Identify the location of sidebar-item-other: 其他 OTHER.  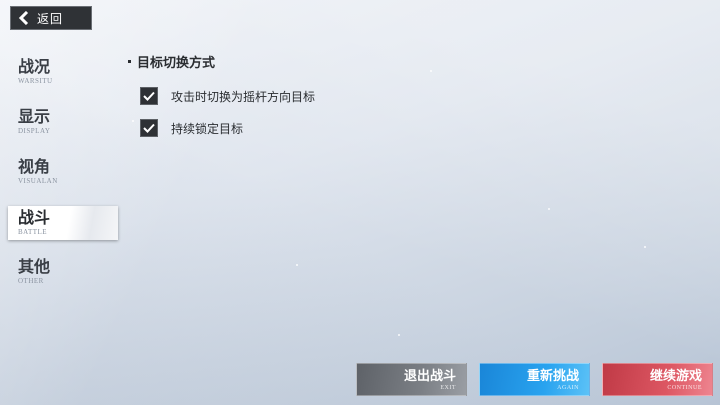
(63, 277).